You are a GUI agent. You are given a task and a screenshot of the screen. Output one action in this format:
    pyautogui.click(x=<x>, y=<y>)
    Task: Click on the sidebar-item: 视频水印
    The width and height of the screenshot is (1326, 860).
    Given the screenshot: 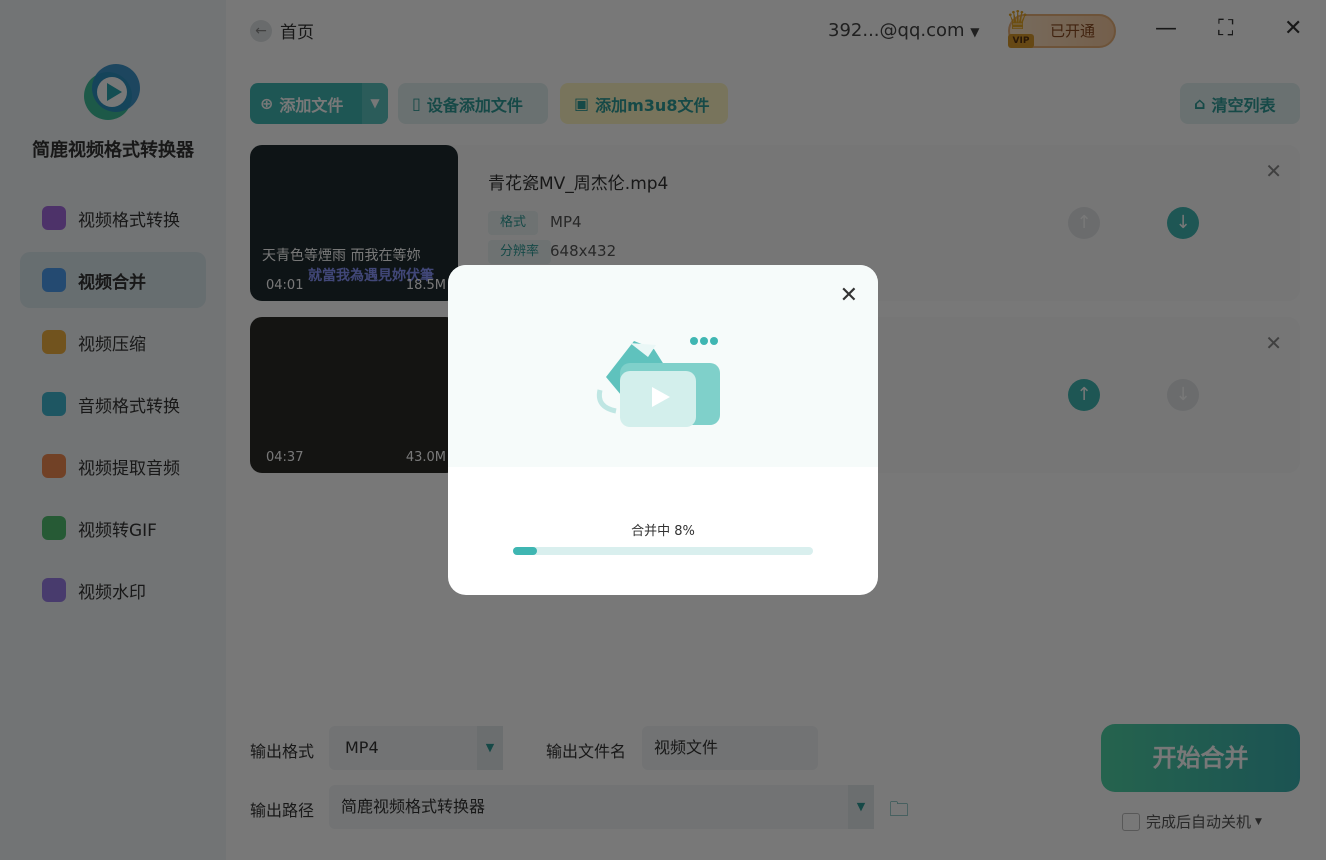 What is the action you would take?
    pyautogui.click(x=113, y=590)
    